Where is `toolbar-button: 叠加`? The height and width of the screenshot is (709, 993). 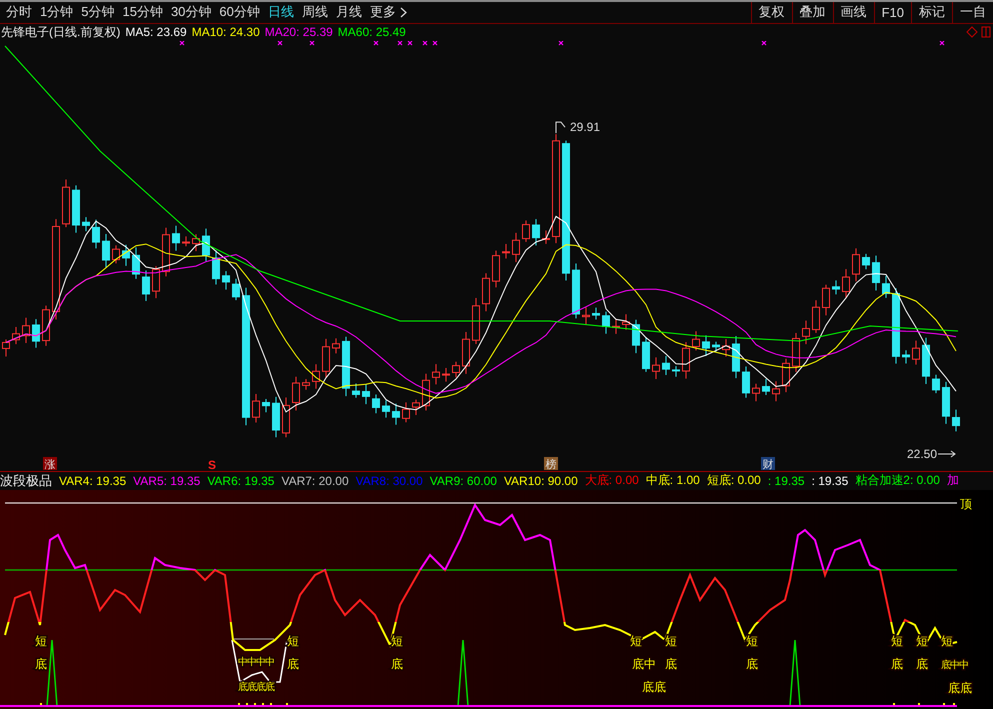 toolbar-button: 叠加 is located at coordinates (812, 12).